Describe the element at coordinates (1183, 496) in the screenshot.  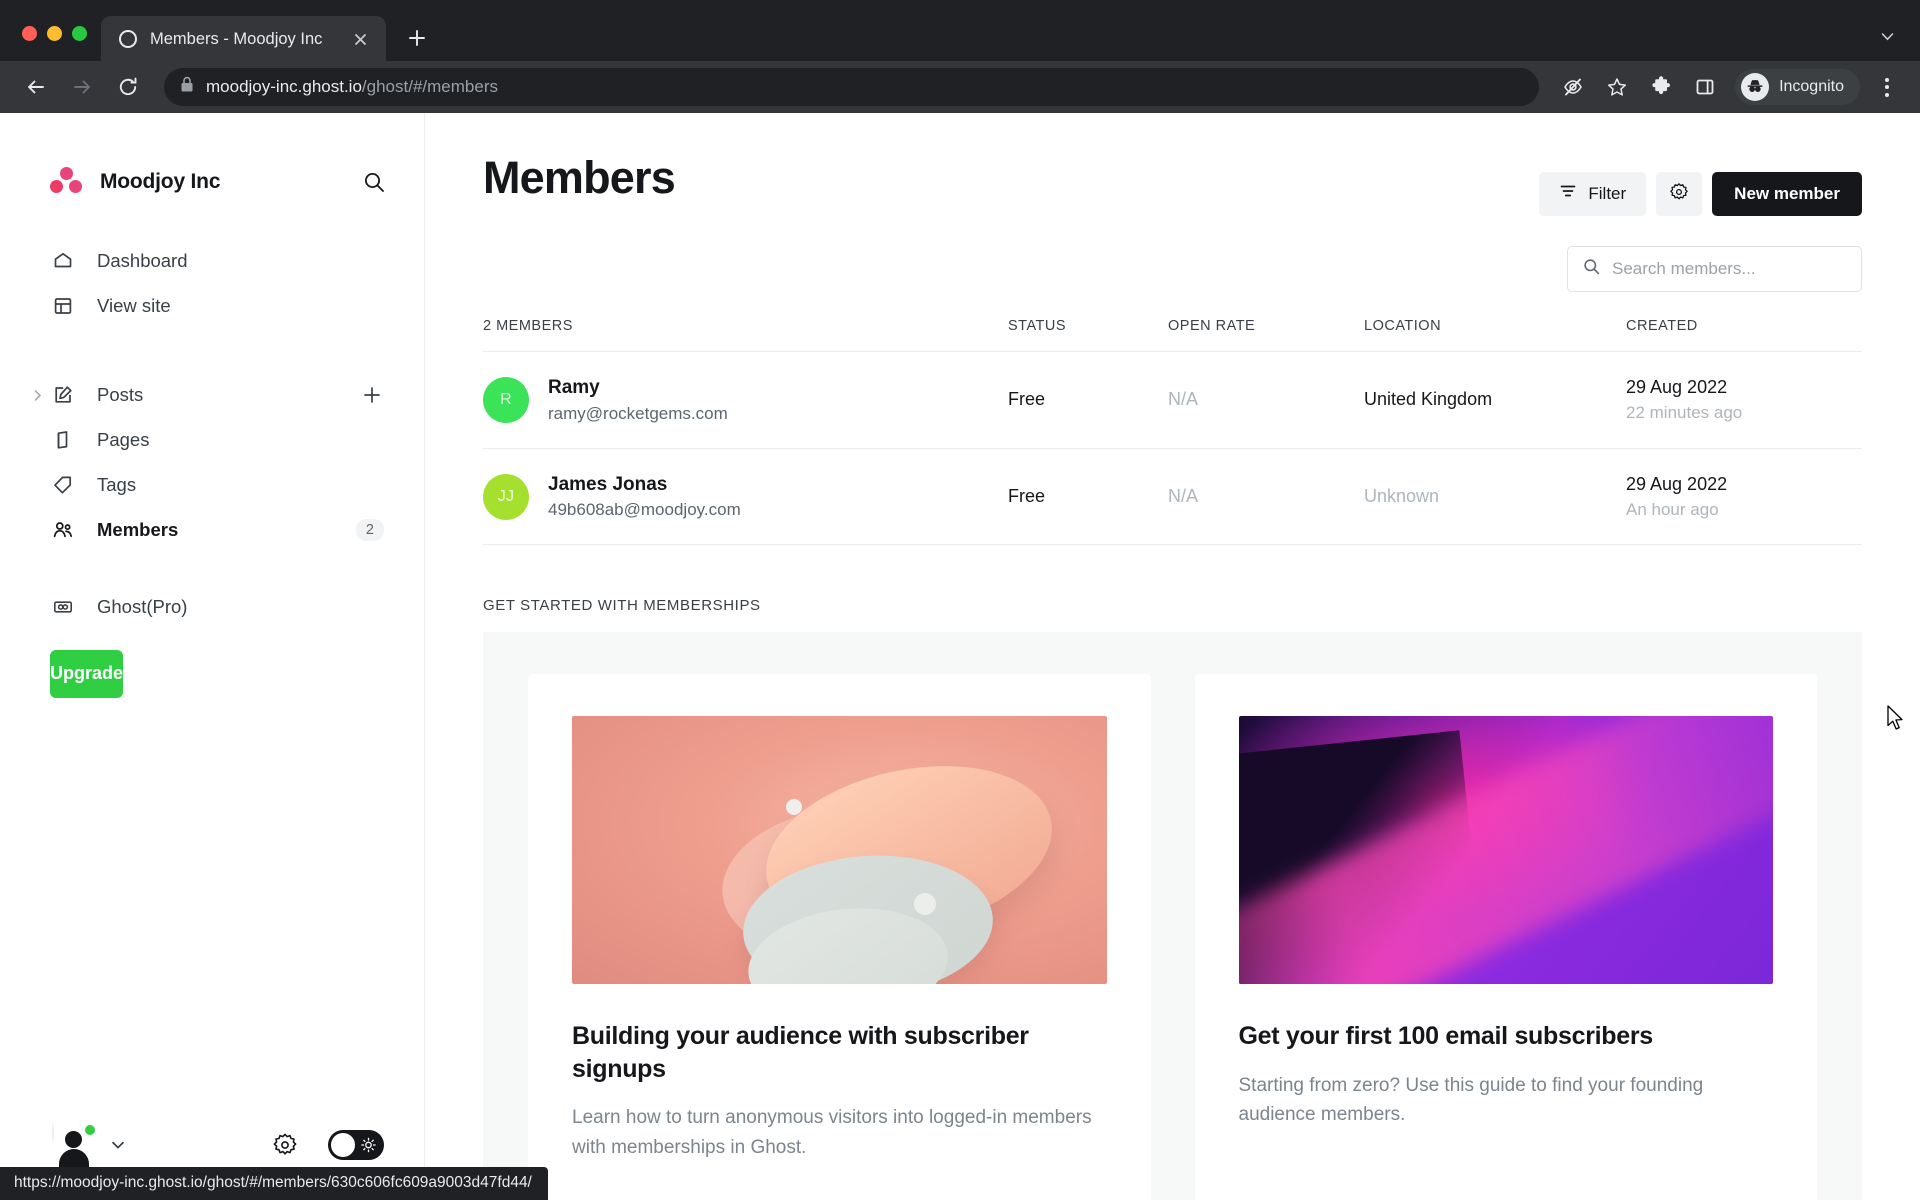
I see `member-open-rate: N/A` at that location.